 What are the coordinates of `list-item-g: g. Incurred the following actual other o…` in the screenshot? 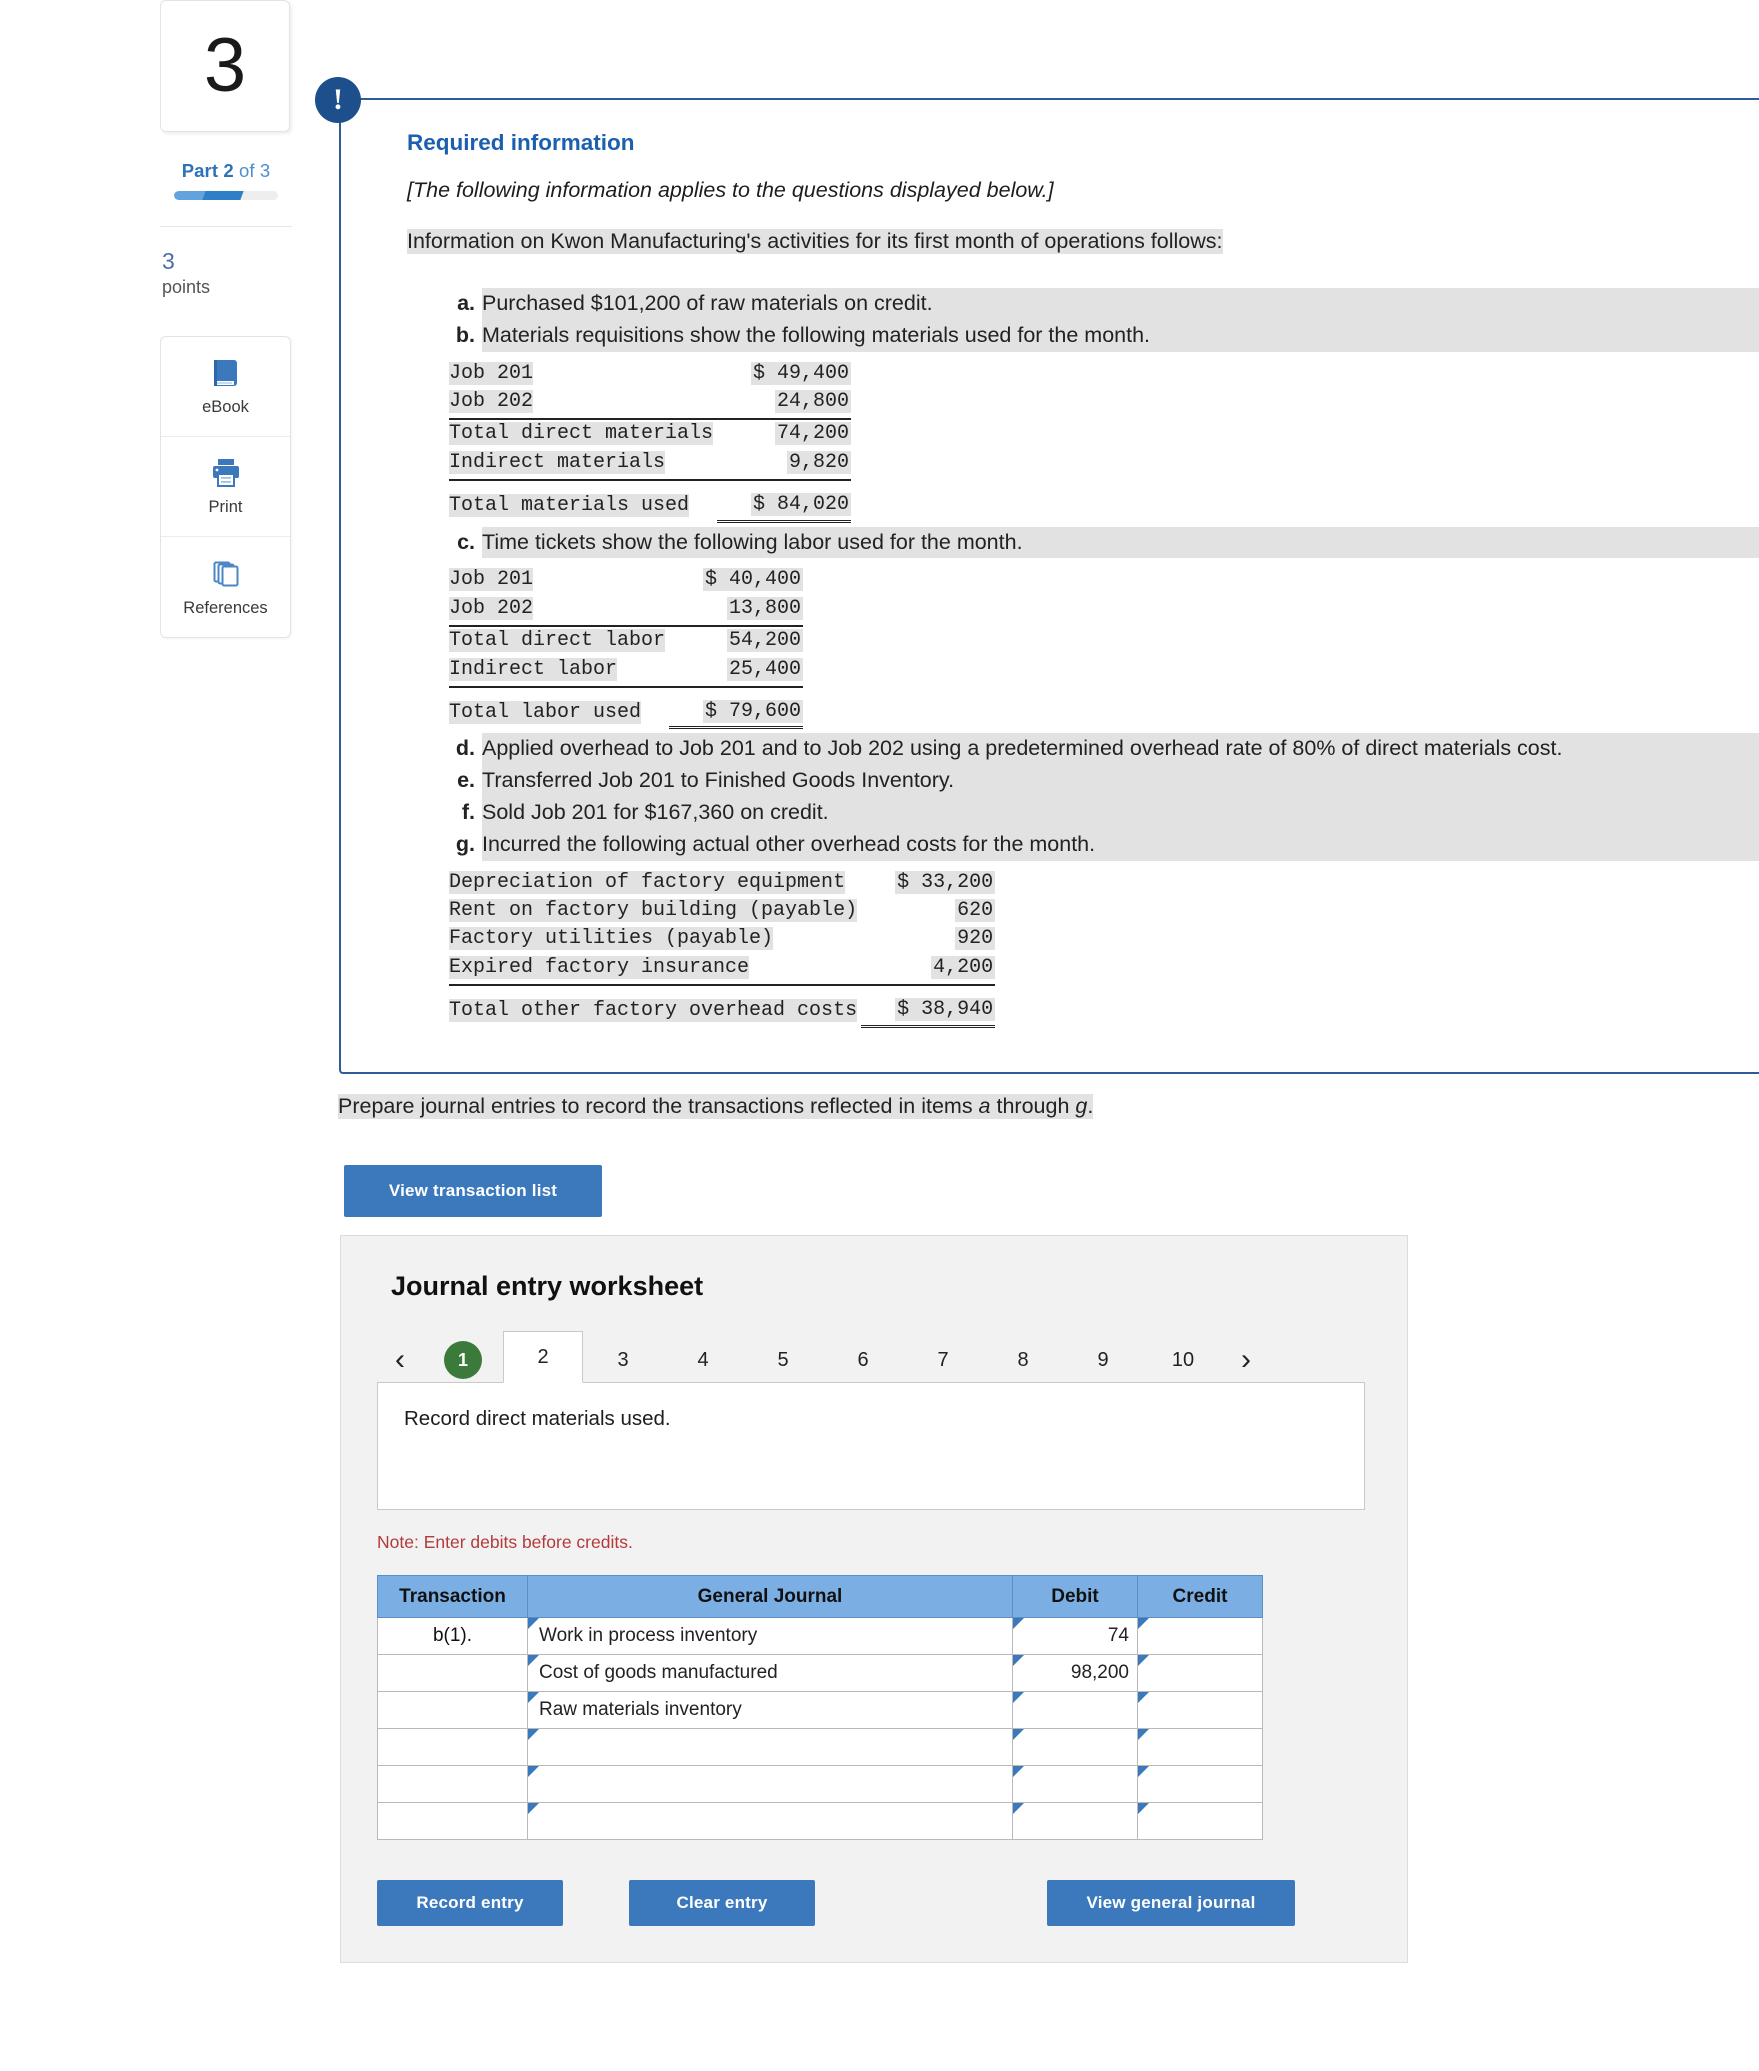 It's located at (1102, 844).